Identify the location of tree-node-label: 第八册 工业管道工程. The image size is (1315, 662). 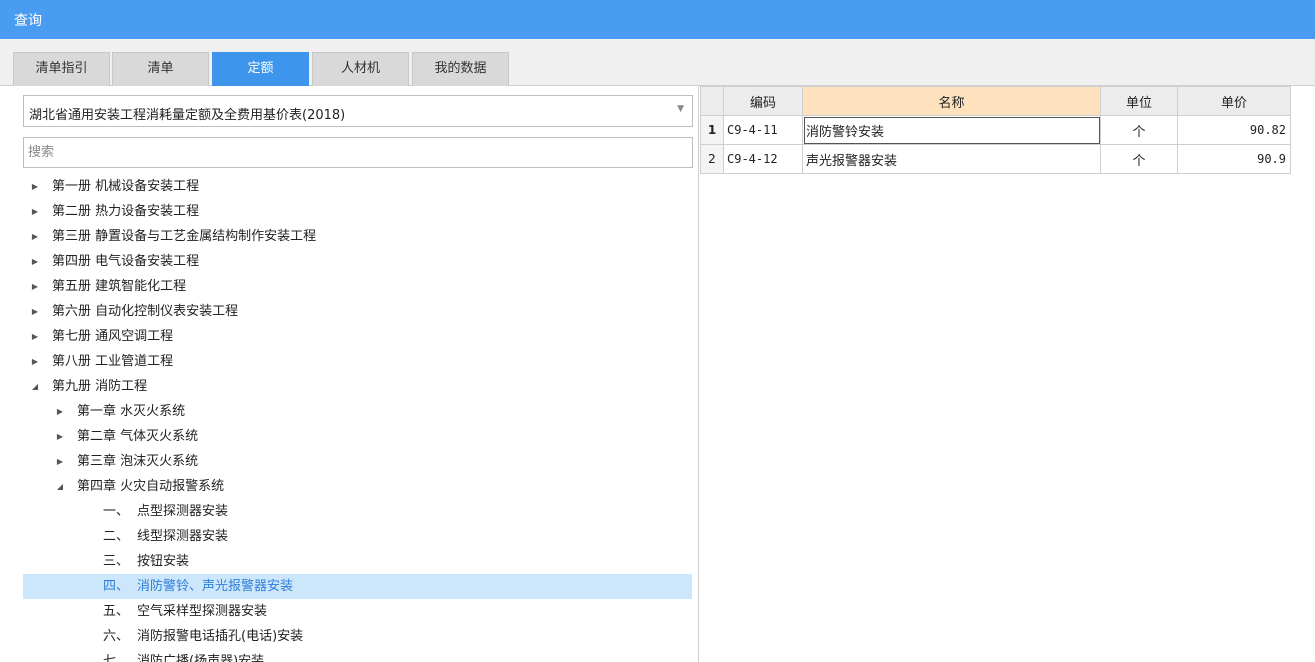
(113, 361).